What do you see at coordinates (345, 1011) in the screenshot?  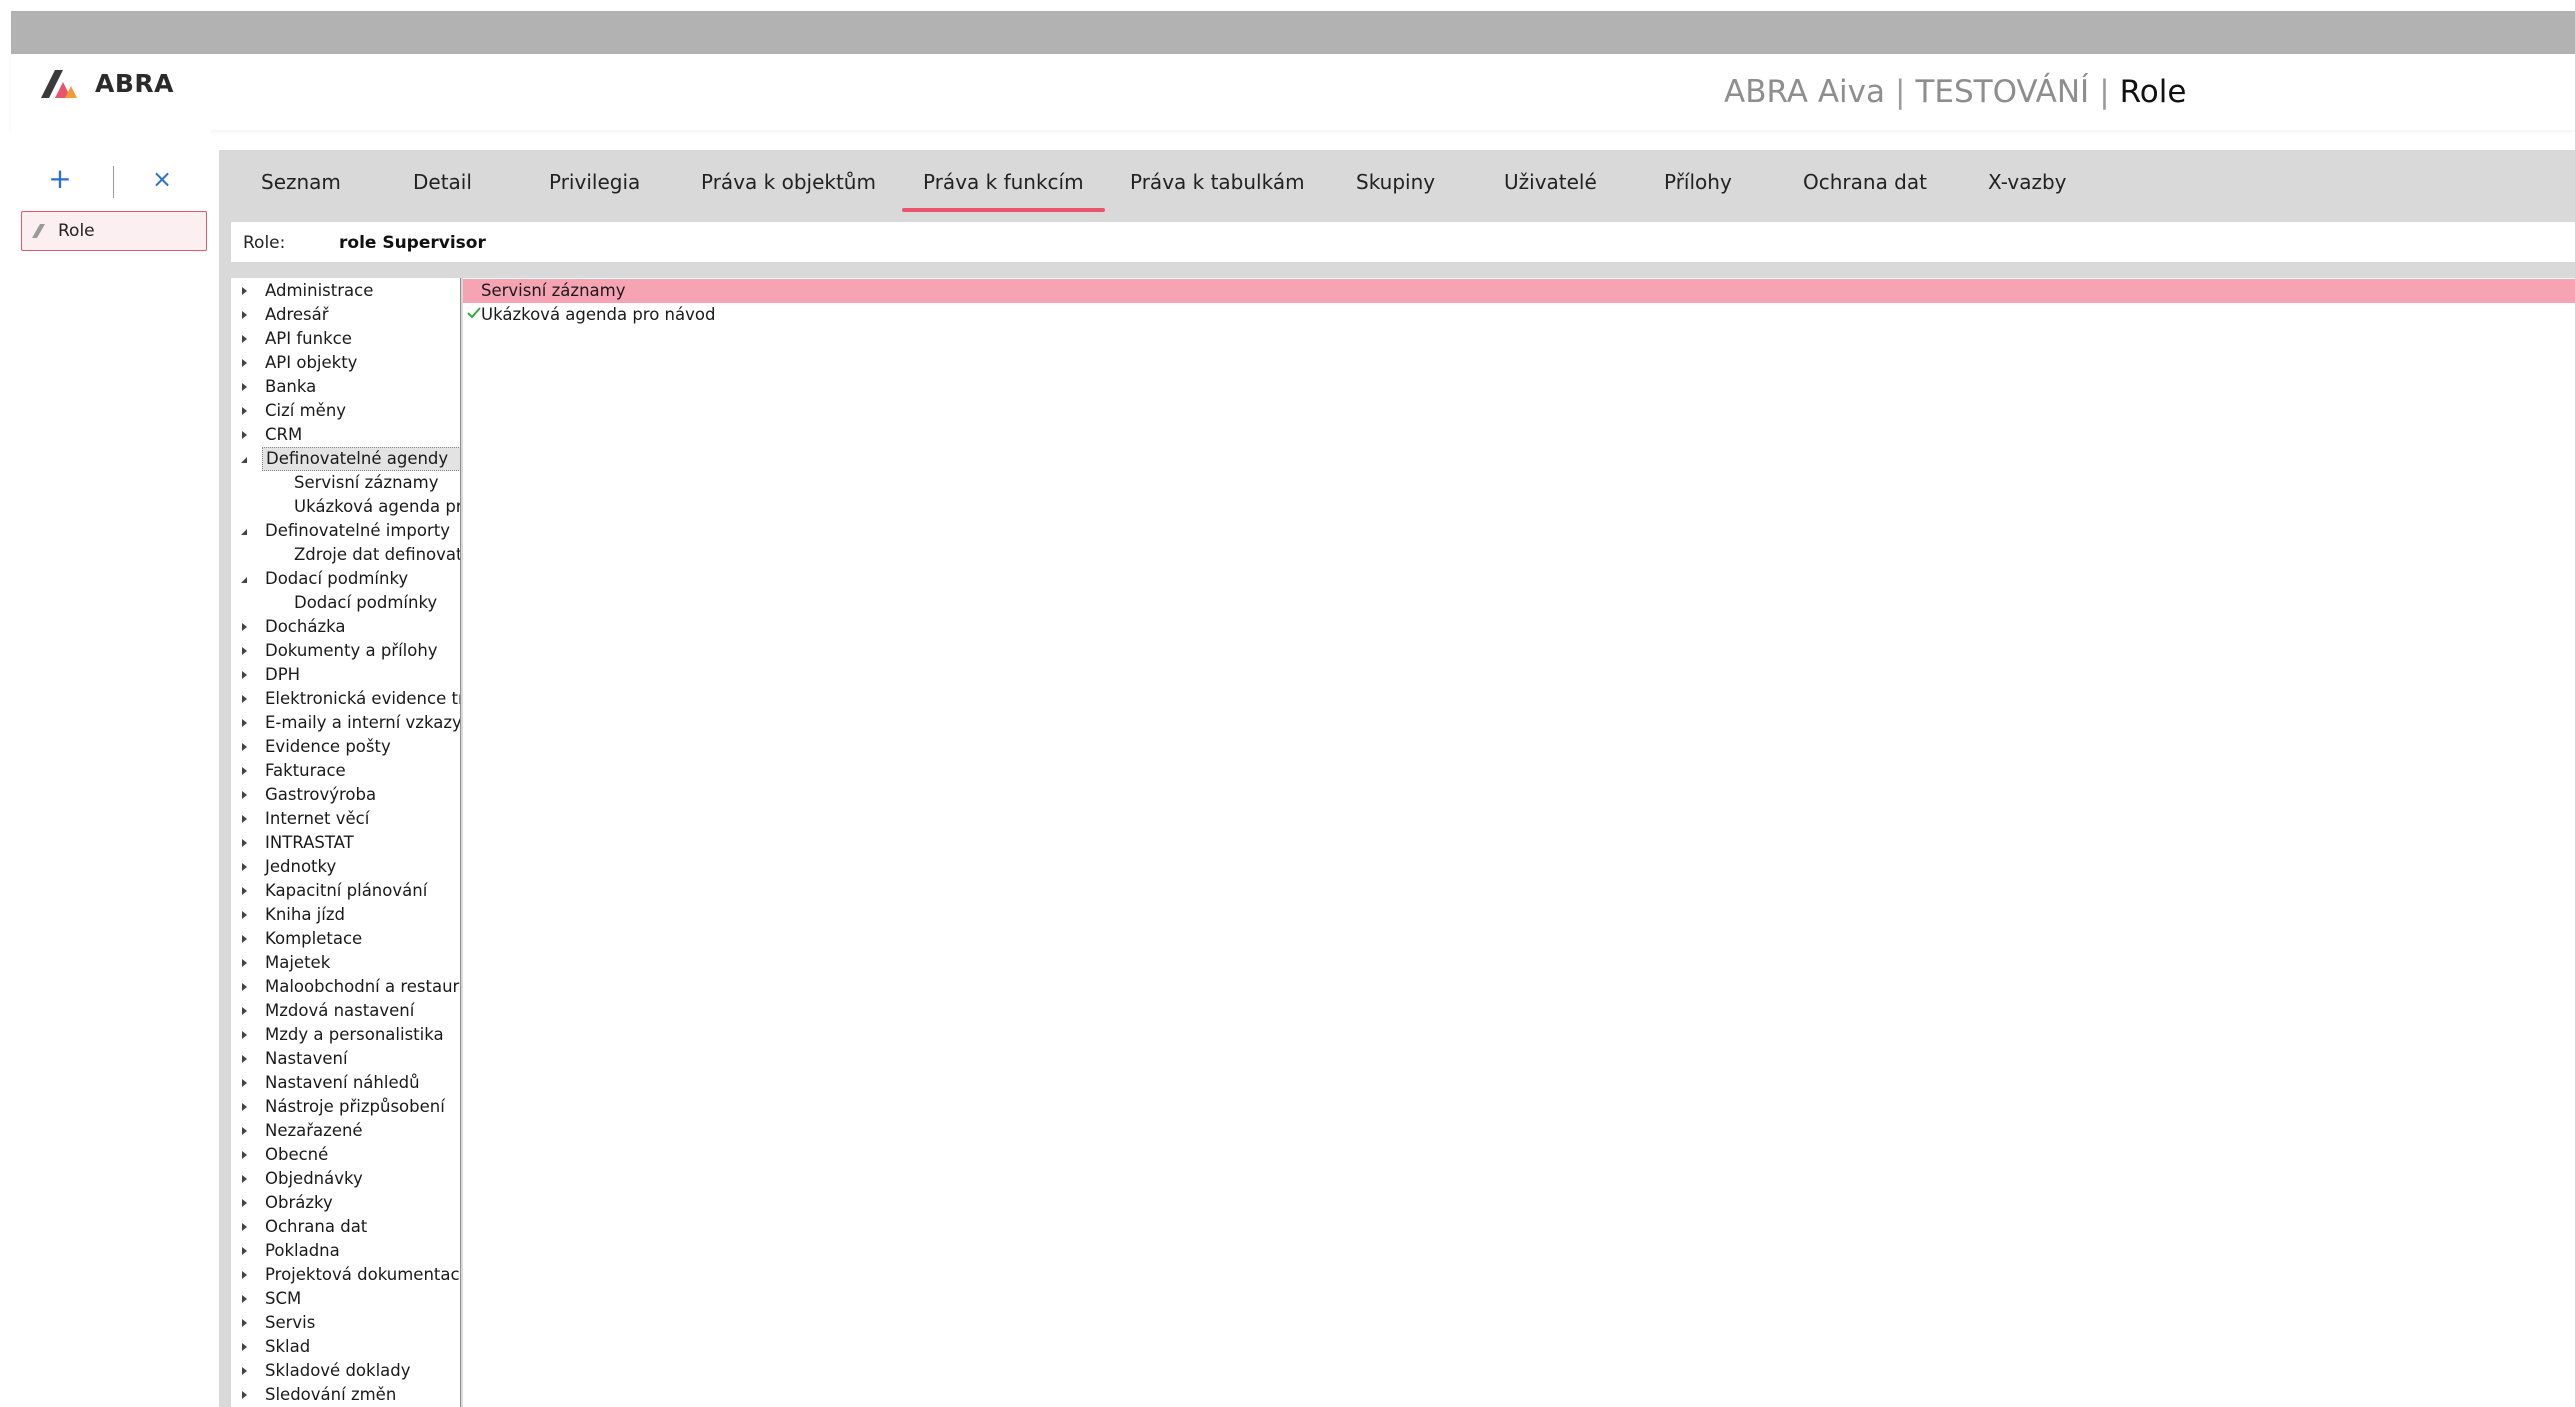 I see `tree-item: Mzdová nastavení` at bounding box center [345, 1011].